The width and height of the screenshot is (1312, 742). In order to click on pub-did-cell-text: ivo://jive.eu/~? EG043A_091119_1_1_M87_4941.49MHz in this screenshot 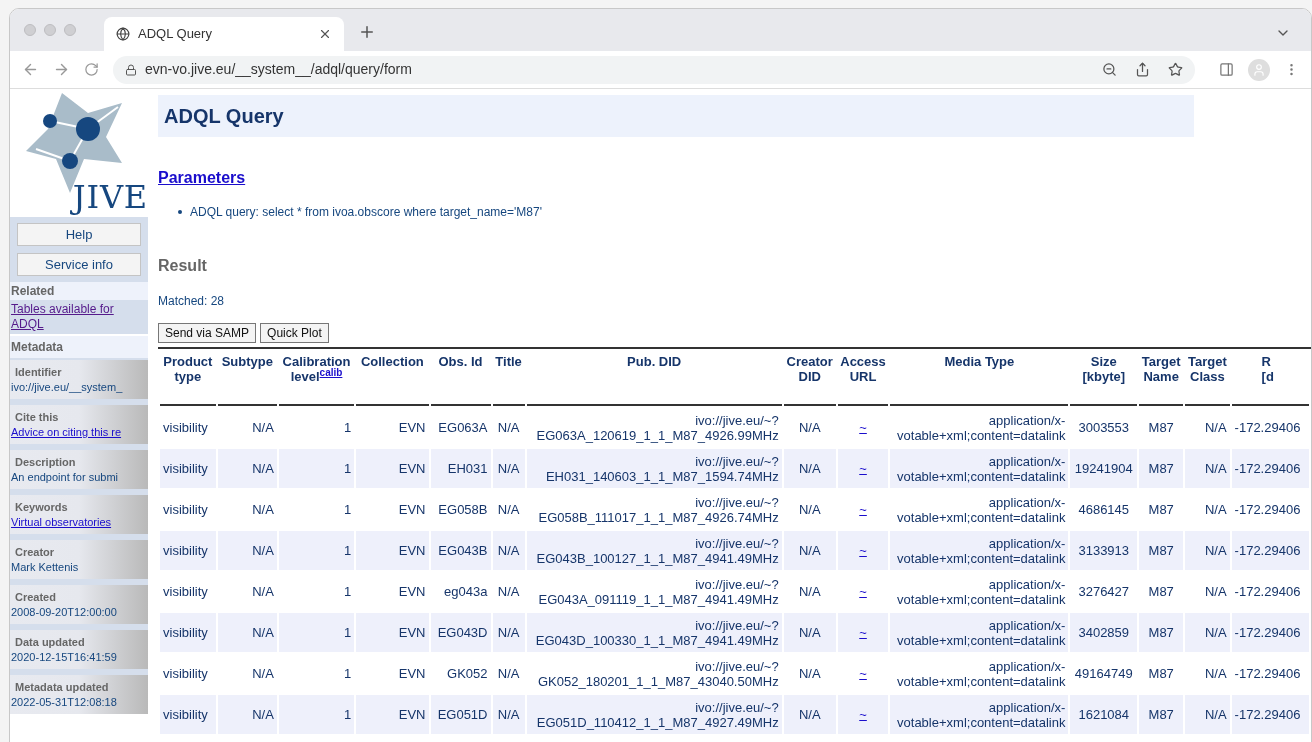, I will do `click(658, 592)`.